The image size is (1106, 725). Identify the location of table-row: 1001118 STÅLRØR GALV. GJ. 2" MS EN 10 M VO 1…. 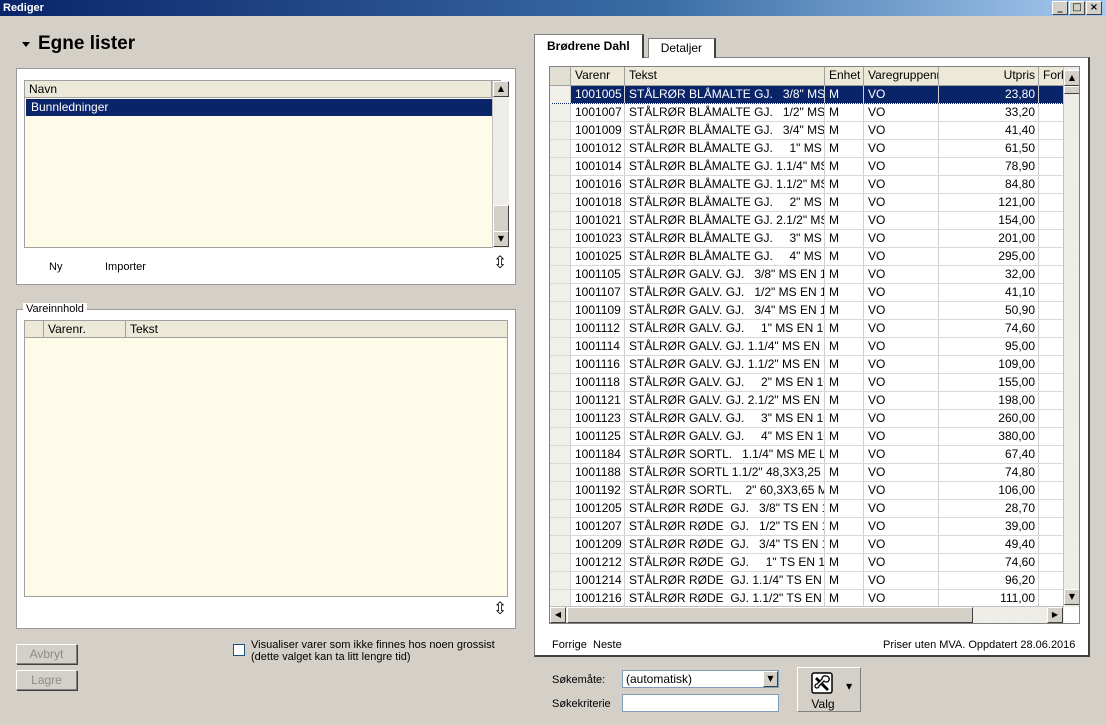
(807, 383).